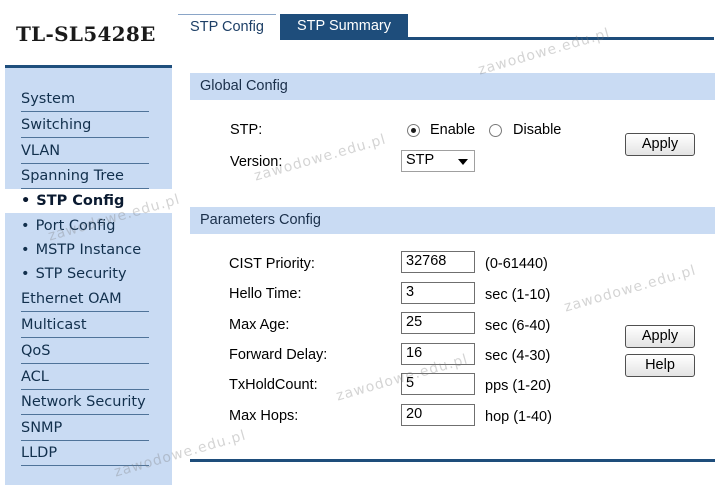 Image resolution: width=720 pixels, height=492 pixels. I want to click on forward-delay-input: 16, so click(438, 354).